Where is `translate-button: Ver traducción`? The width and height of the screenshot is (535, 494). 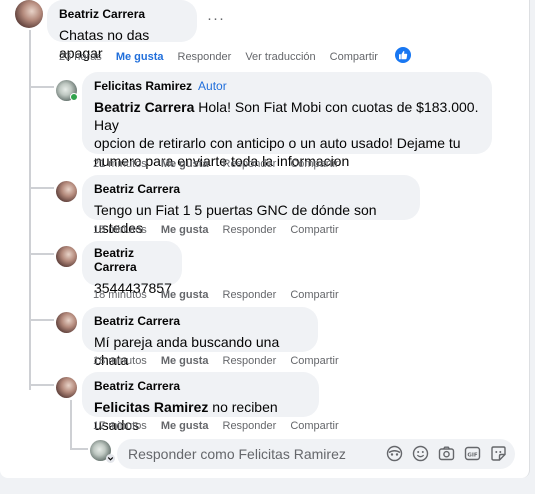
translate-button: Ver traducción is located at coordinates (280, 57).